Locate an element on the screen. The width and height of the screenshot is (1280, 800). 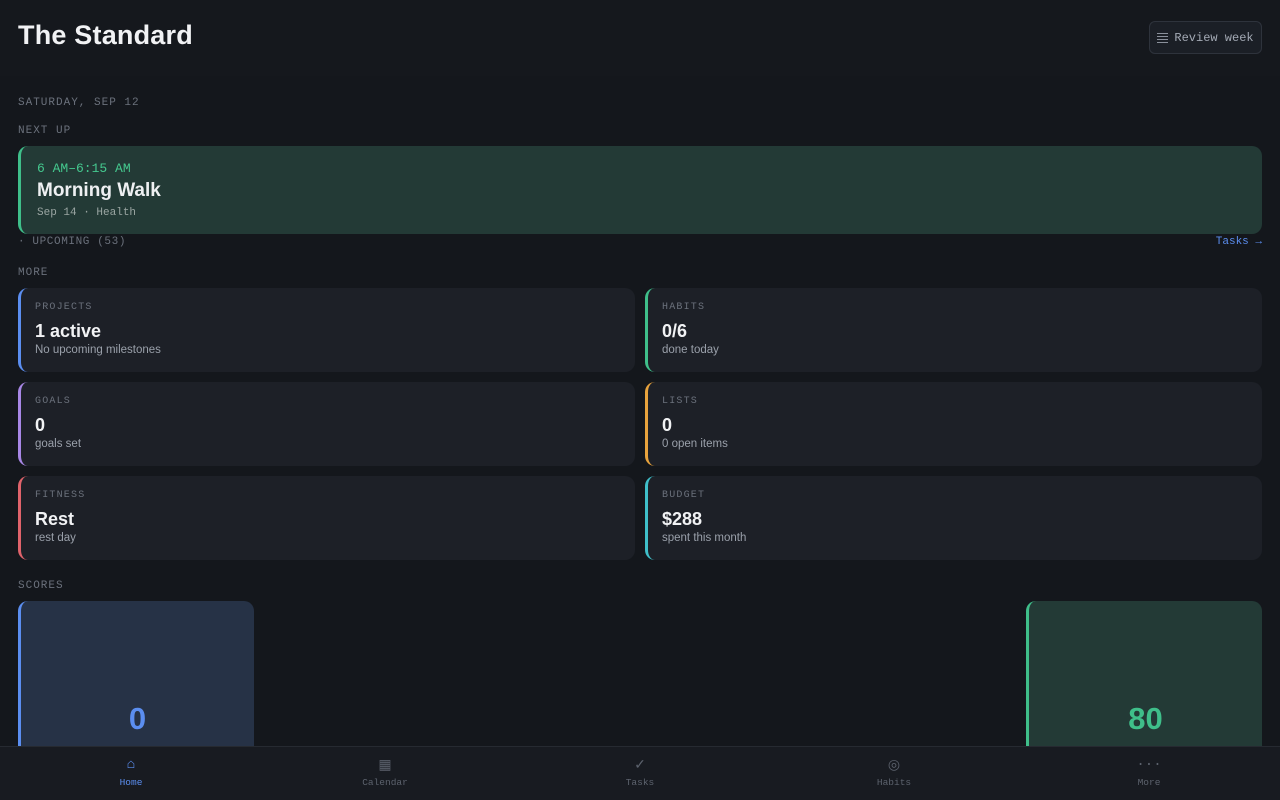
app-title: The Standard is located at coordinates (105, 35).